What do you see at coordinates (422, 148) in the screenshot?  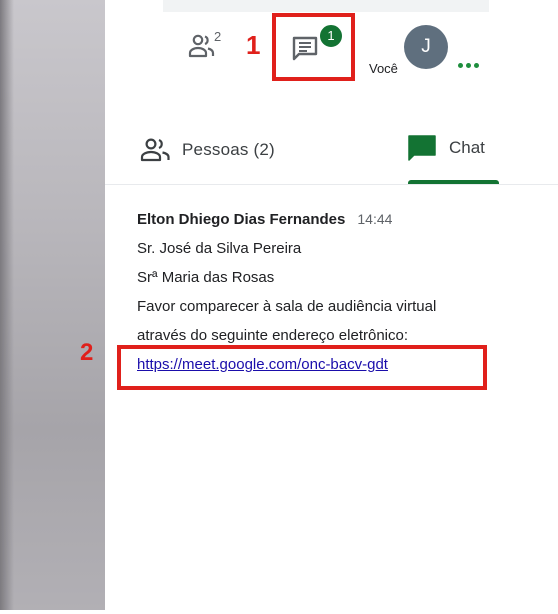 I see `chat-filled-icon` at bounding box center [422, 148].